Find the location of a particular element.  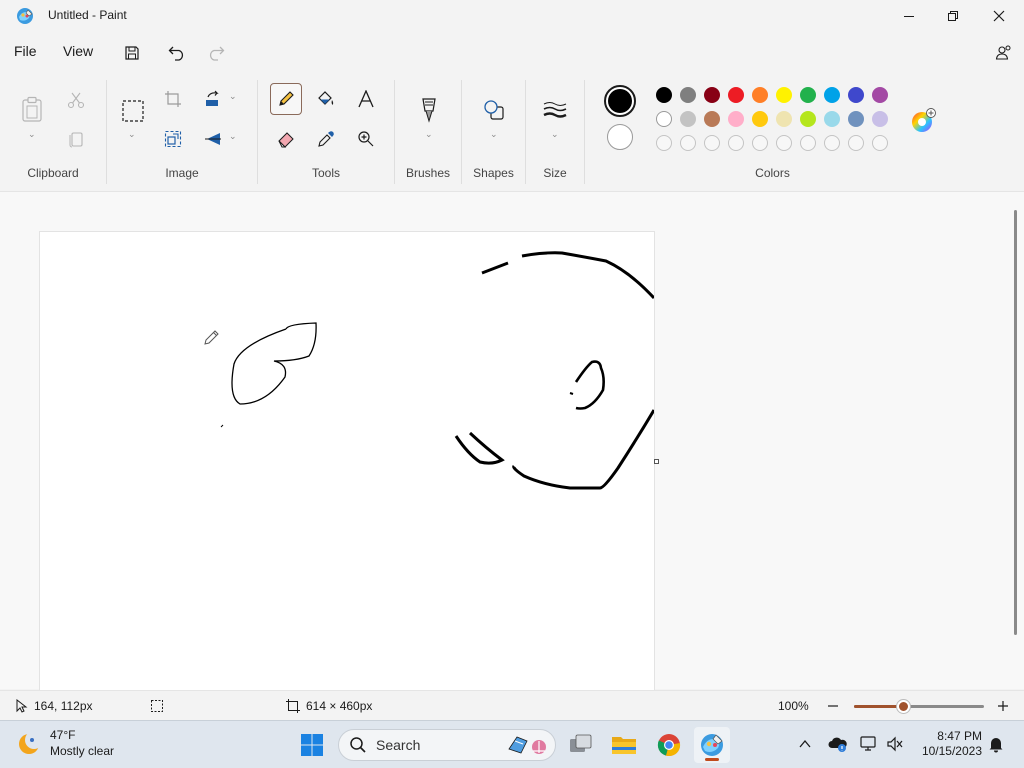

vertical-scrollbar is located at coordinates (1015, 422).